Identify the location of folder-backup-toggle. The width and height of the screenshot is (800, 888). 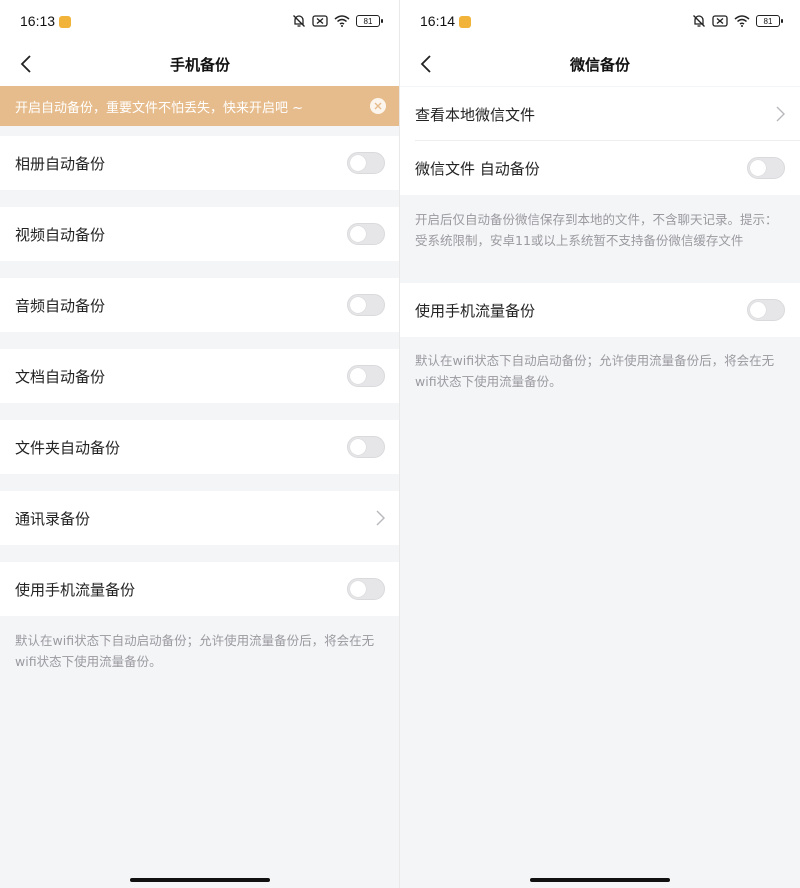
(366, 447).